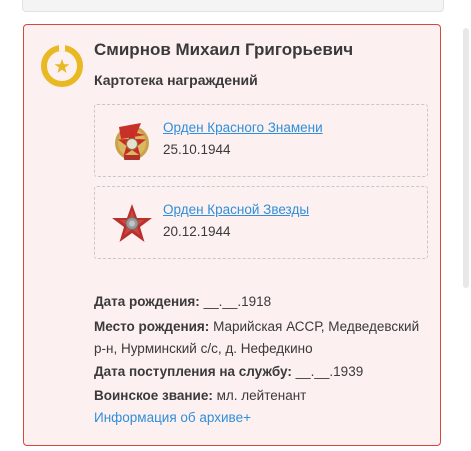 This screenshot has height=451, width=471. What do you see at coordinates (329, 371) in the screenshot?
I see `service-date-value: __.__.1939` at bounding box center [329, 371].